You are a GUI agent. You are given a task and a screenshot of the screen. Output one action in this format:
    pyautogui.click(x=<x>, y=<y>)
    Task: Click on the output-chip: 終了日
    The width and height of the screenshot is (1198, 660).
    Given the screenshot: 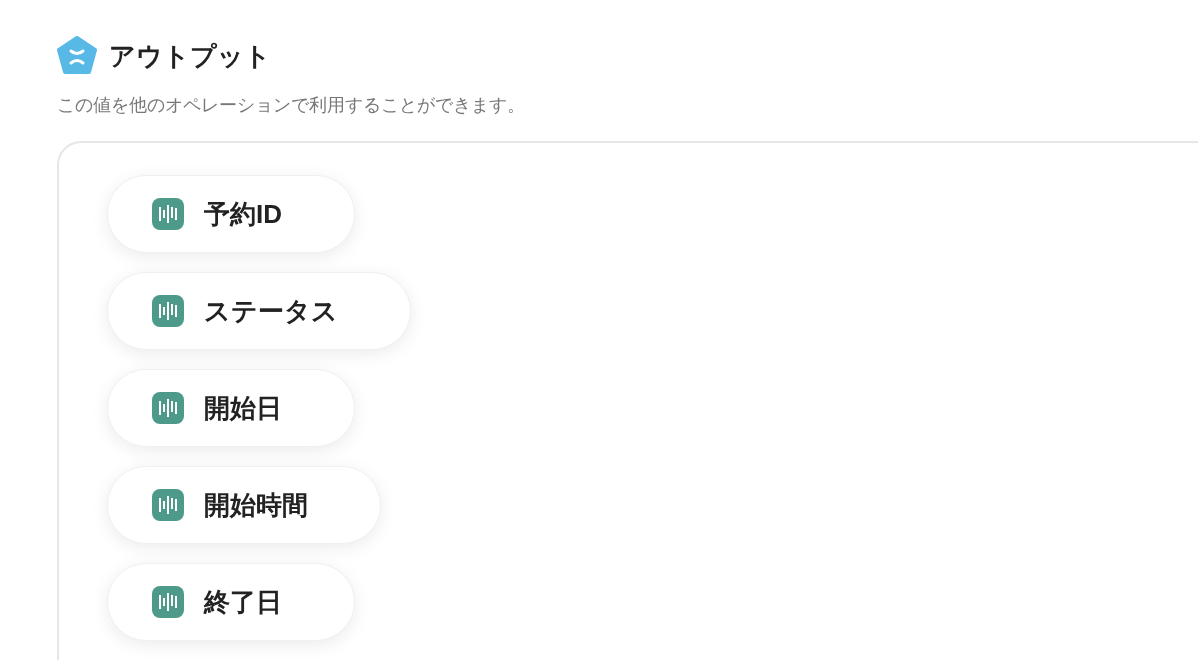 What is the action you would take?
    pyautogui.click(x=231, y=602)
    